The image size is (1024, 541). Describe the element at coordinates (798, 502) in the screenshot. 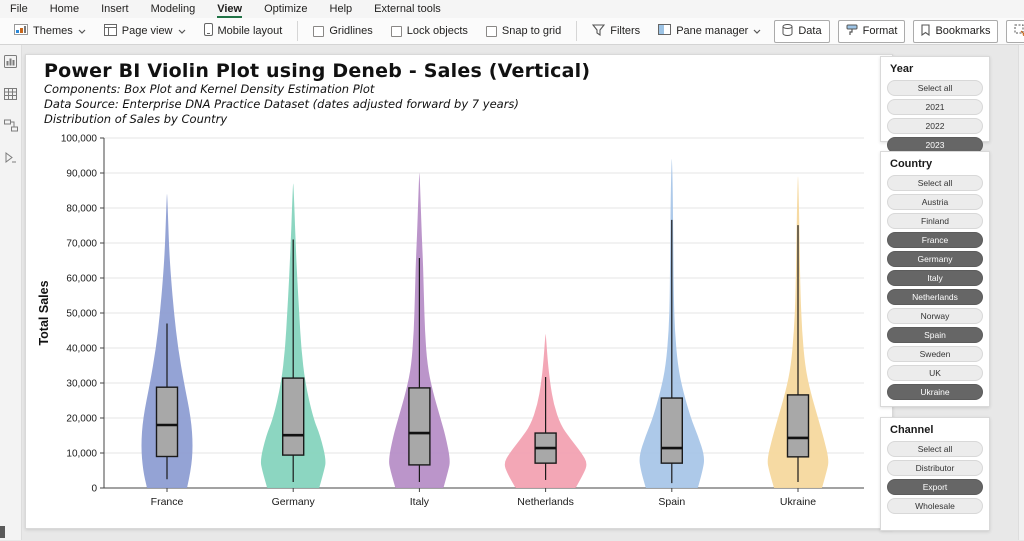

I see `svg-text: Ukraine` at that location.